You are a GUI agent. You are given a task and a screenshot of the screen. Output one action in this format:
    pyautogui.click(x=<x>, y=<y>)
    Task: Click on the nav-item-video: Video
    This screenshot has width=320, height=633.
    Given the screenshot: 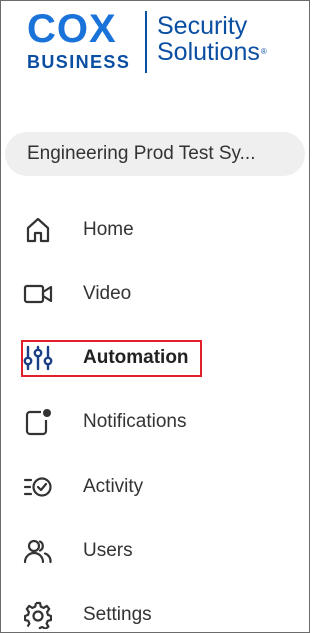 What is the action you would take?
    pyautogui.click(x=77, y=294)
    